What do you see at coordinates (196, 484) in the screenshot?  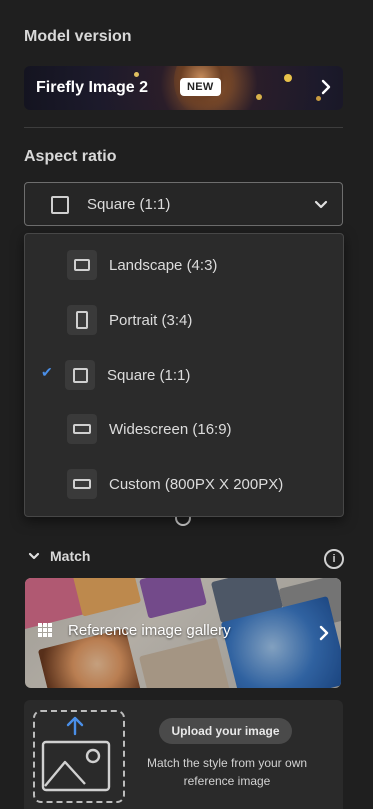 I see `aspect-option-label: Custom (800PX X 200PX)` at bounding box center [196, 484].